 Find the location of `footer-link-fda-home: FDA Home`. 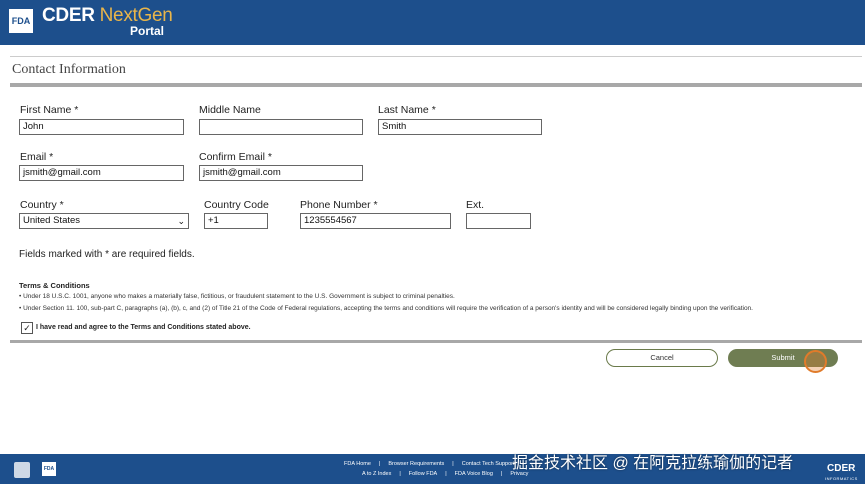

footer-link-fda-home: FDA Home is located at coordinates (357, 464).